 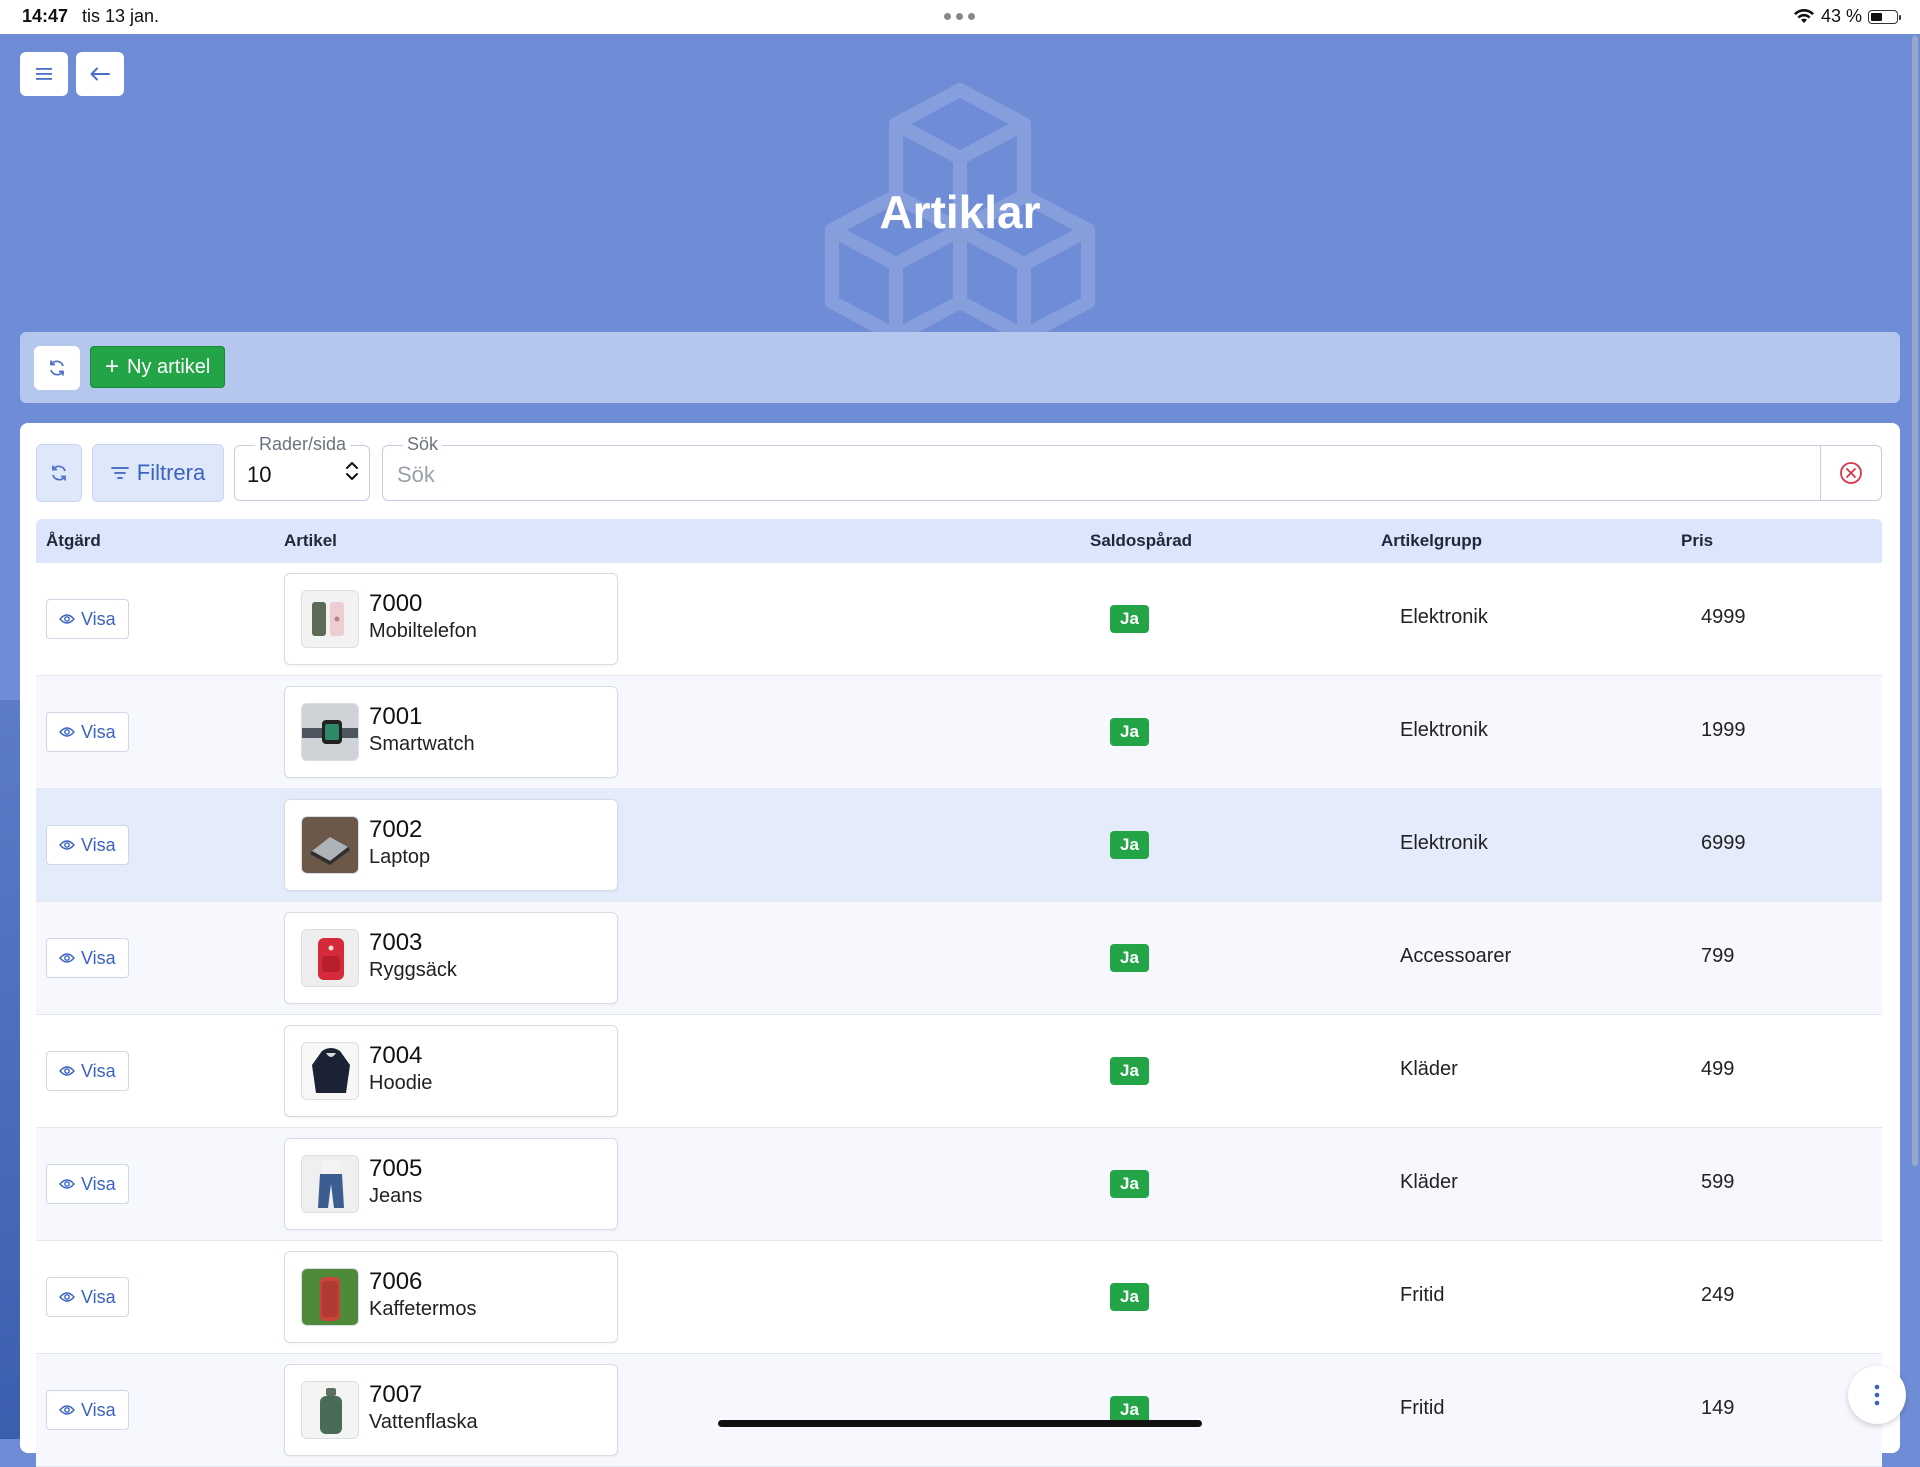 What do you see at coordinates (959, 16) in the screenshot?
I see `multitasking-dots-icon` at bounding box center [959, 16].